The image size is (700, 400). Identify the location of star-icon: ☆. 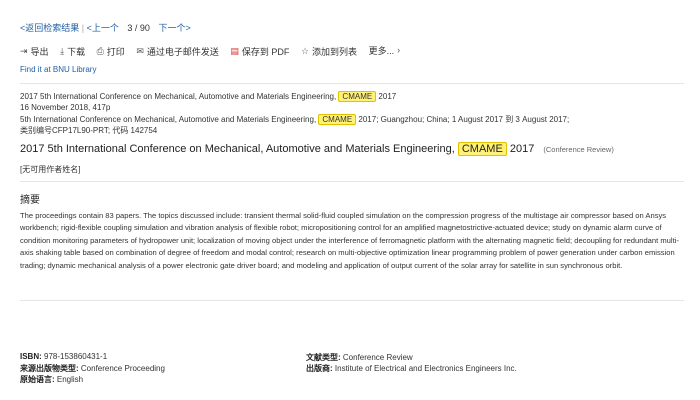
(305, 51).